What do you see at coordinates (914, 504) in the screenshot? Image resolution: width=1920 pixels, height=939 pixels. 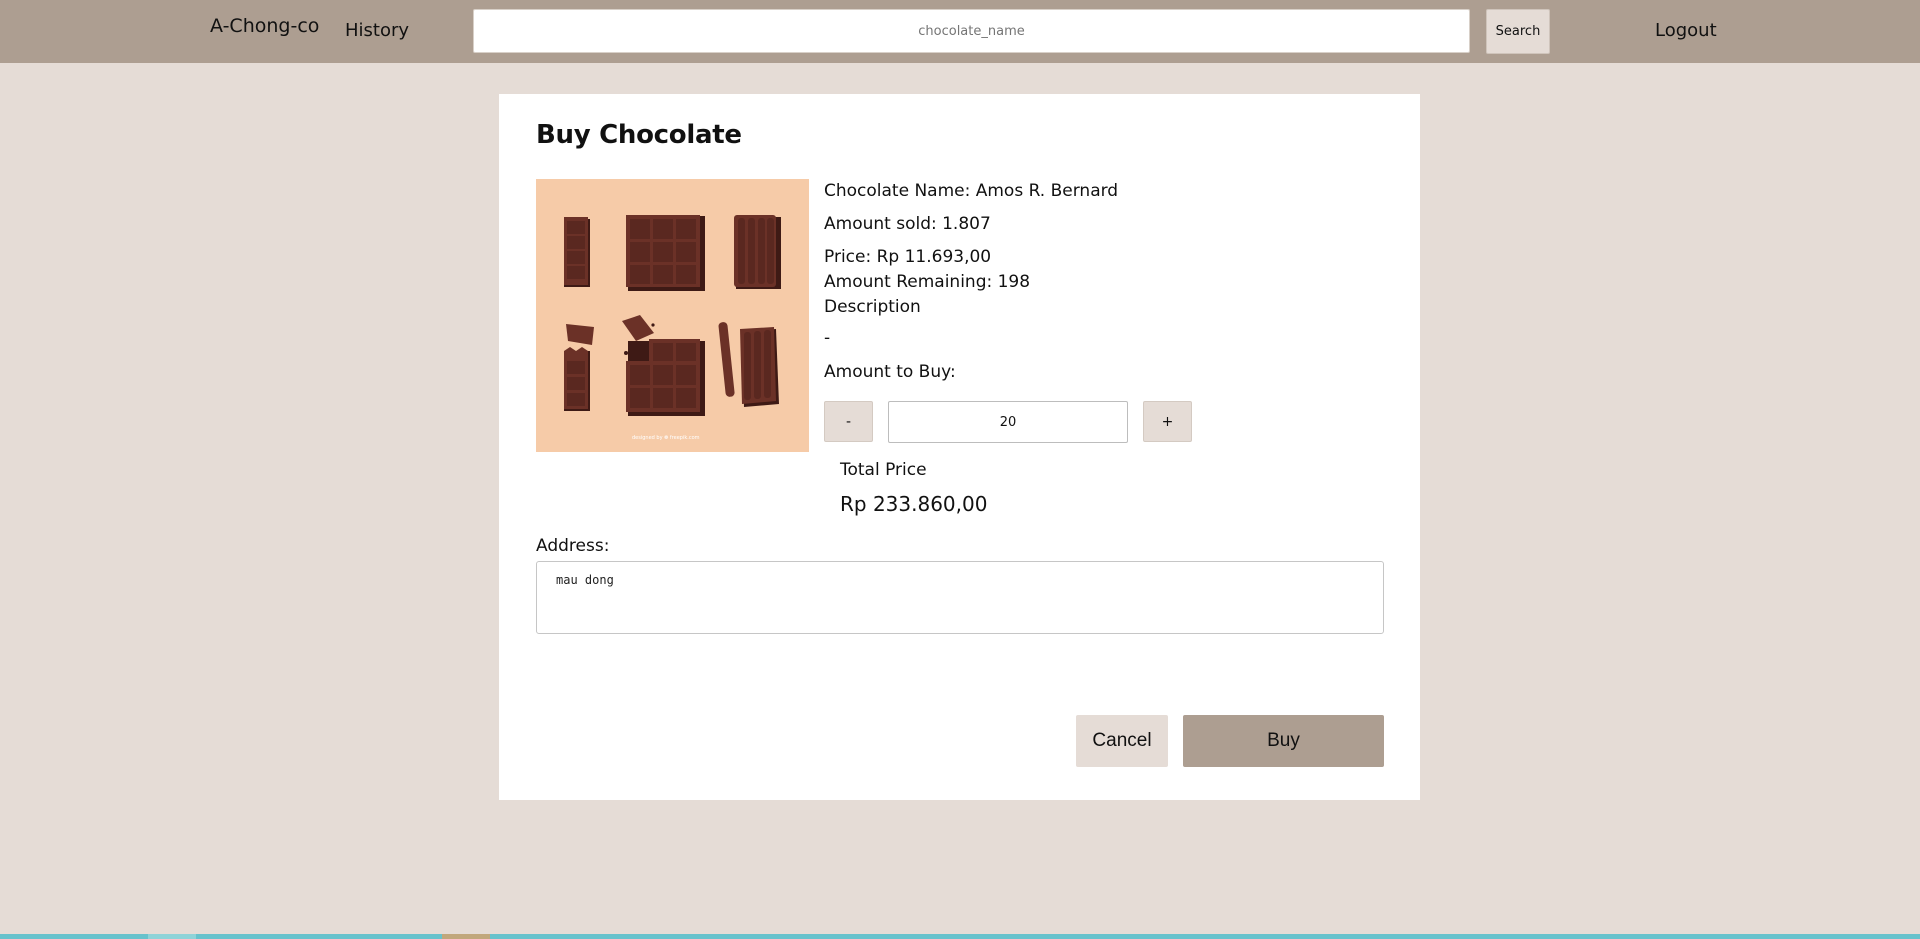 I see `total-price-value: Rp 233.860,00` at bounding box center [914, 504].